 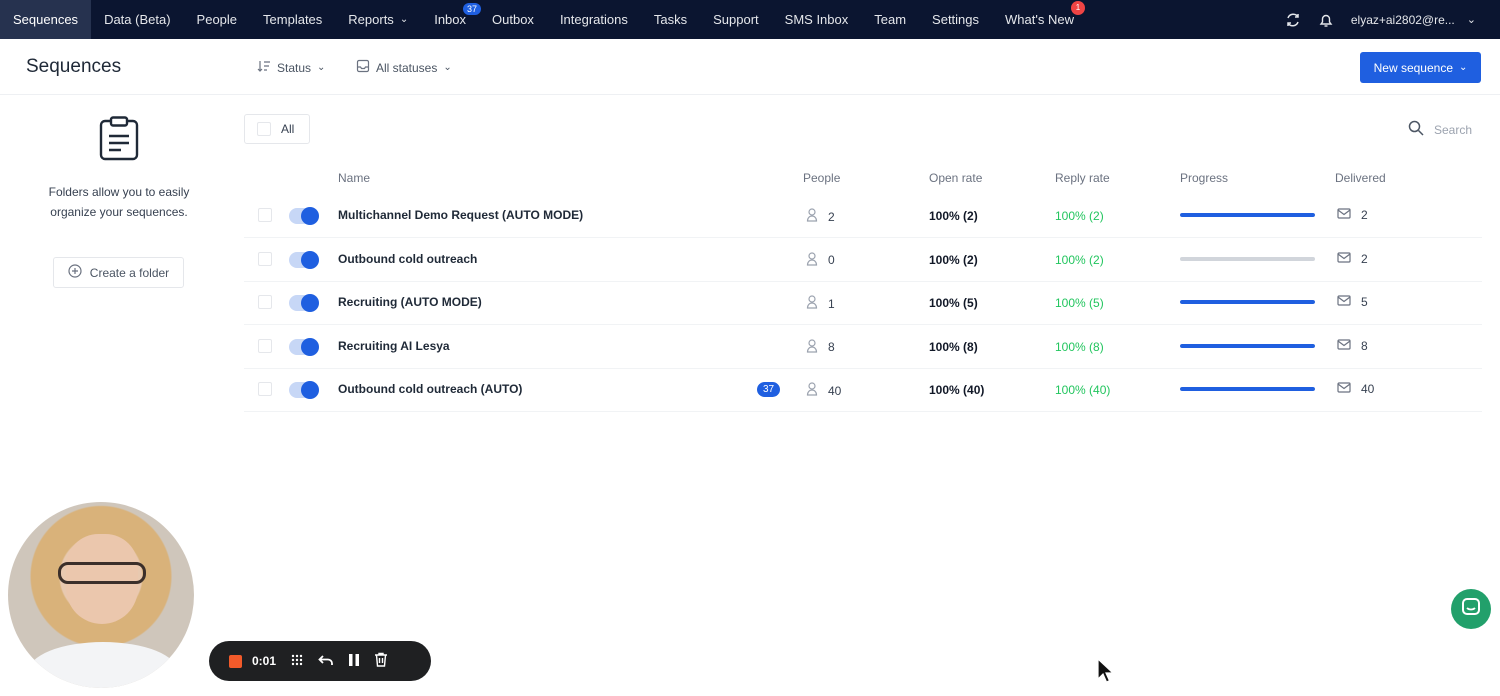 What do you see at coordinates (736, 19) in the screenshot?
I see `nav-item-support: Support` at bounding box center [736, 19].